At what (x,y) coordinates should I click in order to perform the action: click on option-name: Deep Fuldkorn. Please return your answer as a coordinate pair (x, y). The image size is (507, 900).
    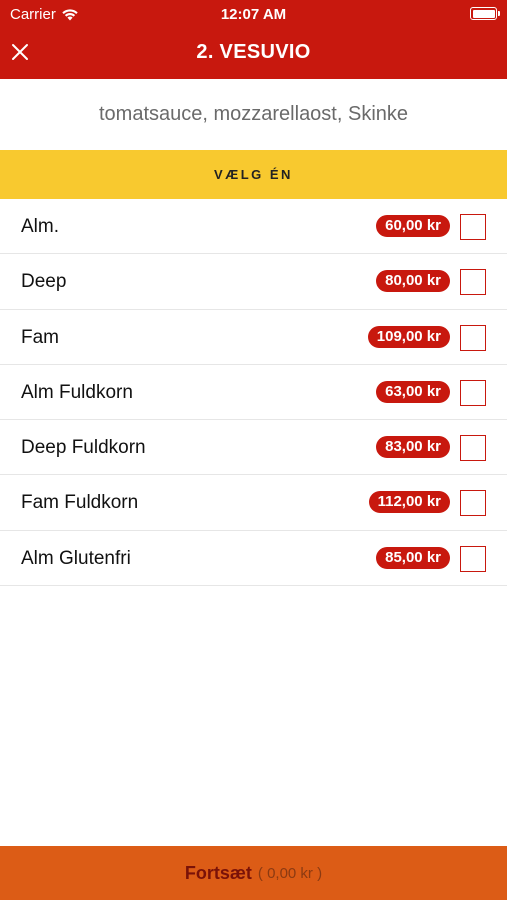
    Looking at the image, I should click on (83, 448).